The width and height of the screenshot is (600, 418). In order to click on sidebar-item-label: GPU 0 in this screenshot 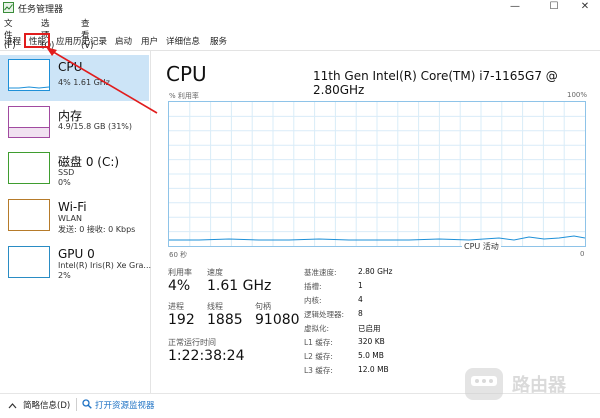, I will do `click(76, 254)`.